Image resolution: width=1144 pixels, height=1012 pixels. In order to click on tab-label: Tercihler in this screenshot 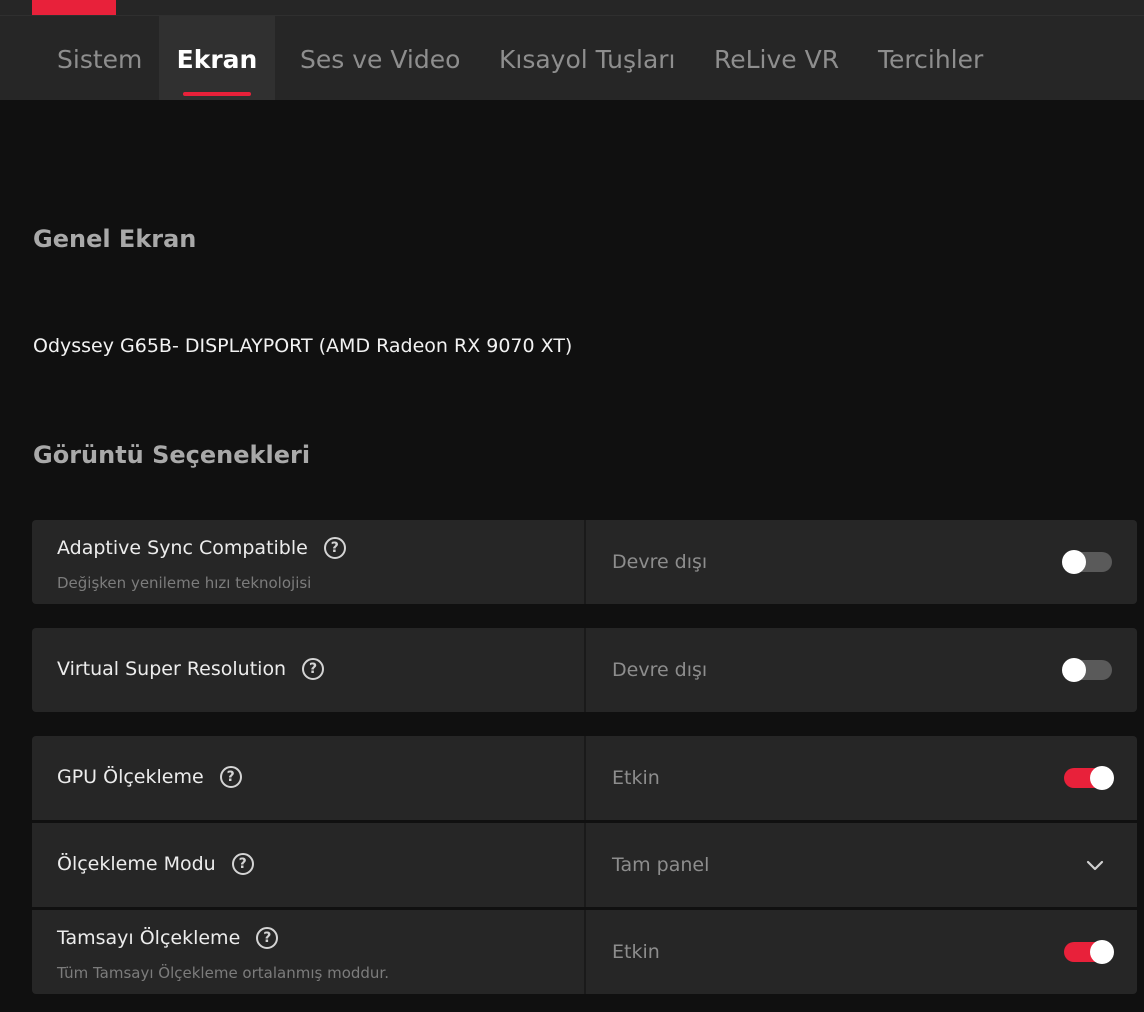, I will do `click(931, 59)`.